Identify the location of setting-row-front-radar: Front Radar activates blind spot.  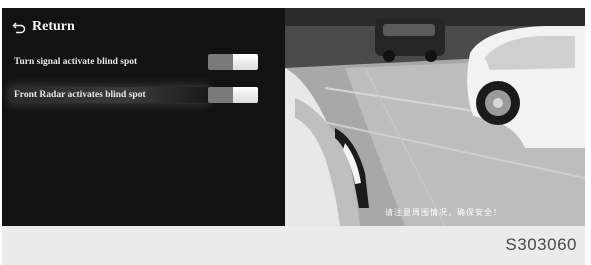
(134, 95).